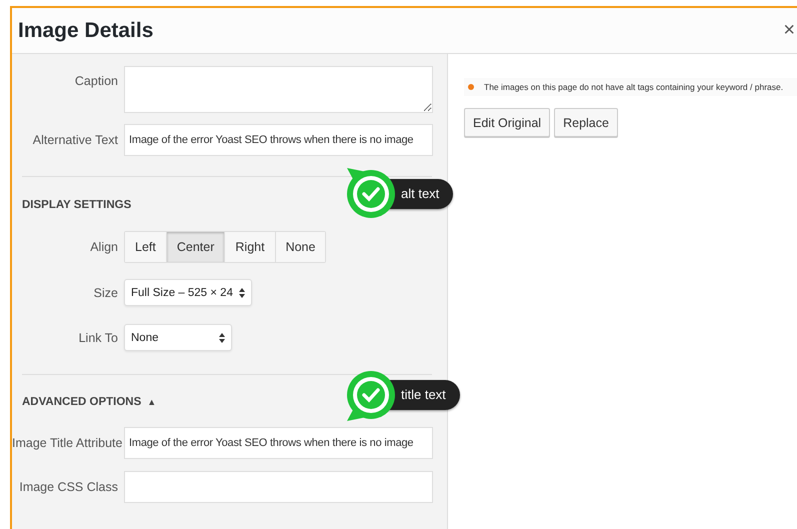 The height and width of the screenshot is (529, 797). Describe the element at coordinates (586, 122) in the screenshot. I see `action-button: Replace` at that location.